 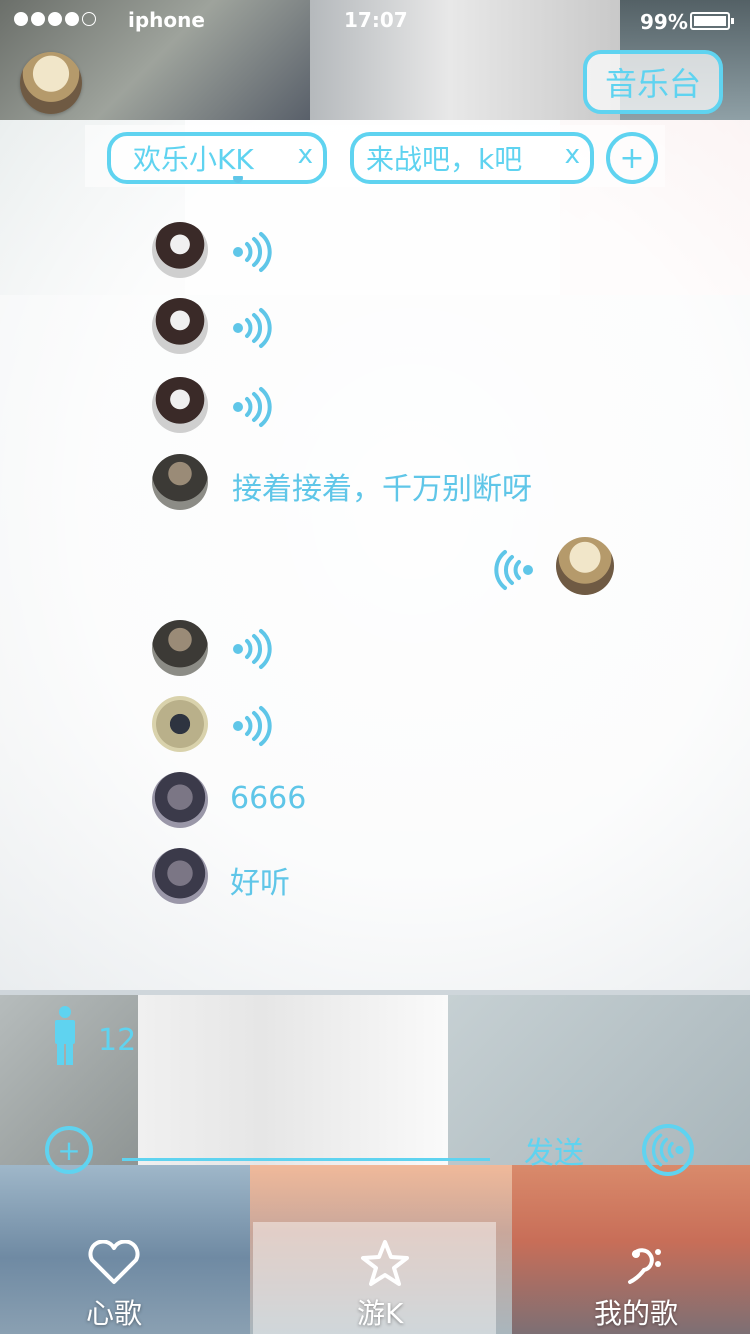 What do you see at coordinates (644, 1266) in the screenshot?
I see `bass-clef-icon` at bounding box center [644, 1266].